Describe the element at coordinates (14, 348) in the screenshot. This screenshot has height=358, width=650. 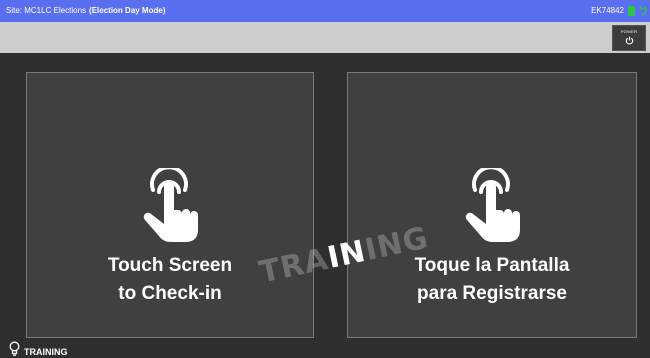
I see `lightbulb-icon` at that location.